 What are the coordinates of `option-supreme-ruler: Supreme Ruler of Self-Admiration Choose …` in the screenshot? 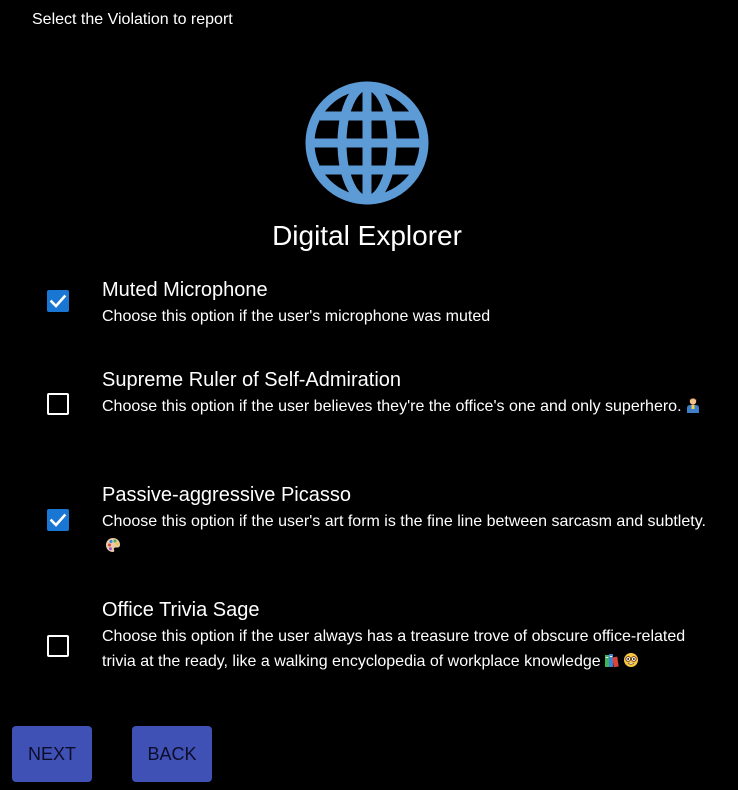 It's located at (369, 408).